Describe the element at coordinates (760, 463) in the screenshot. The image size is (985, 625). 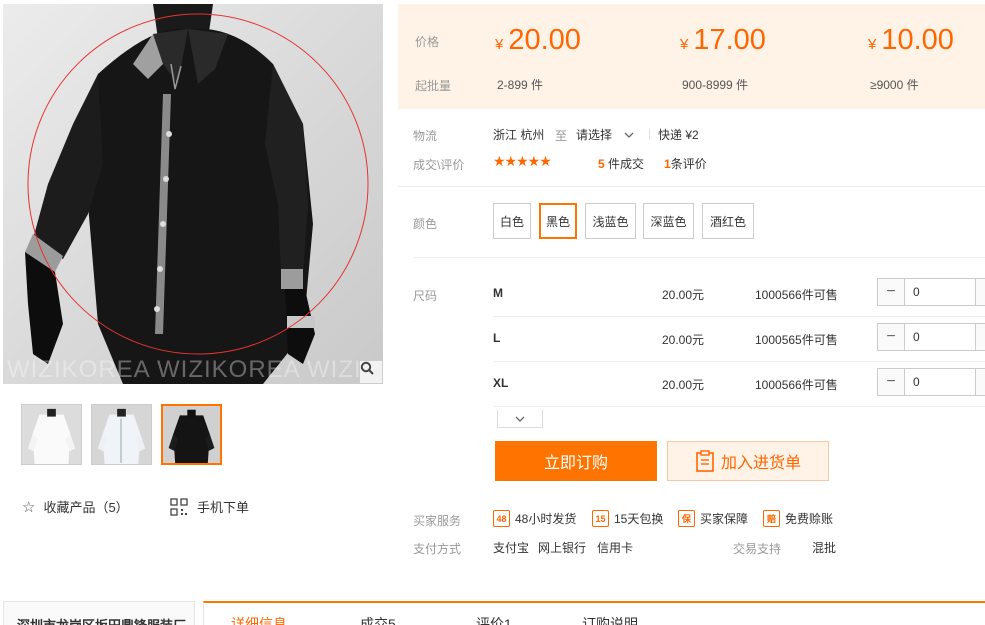
I see `add-to-cart-label: 加入进货单` at that location.